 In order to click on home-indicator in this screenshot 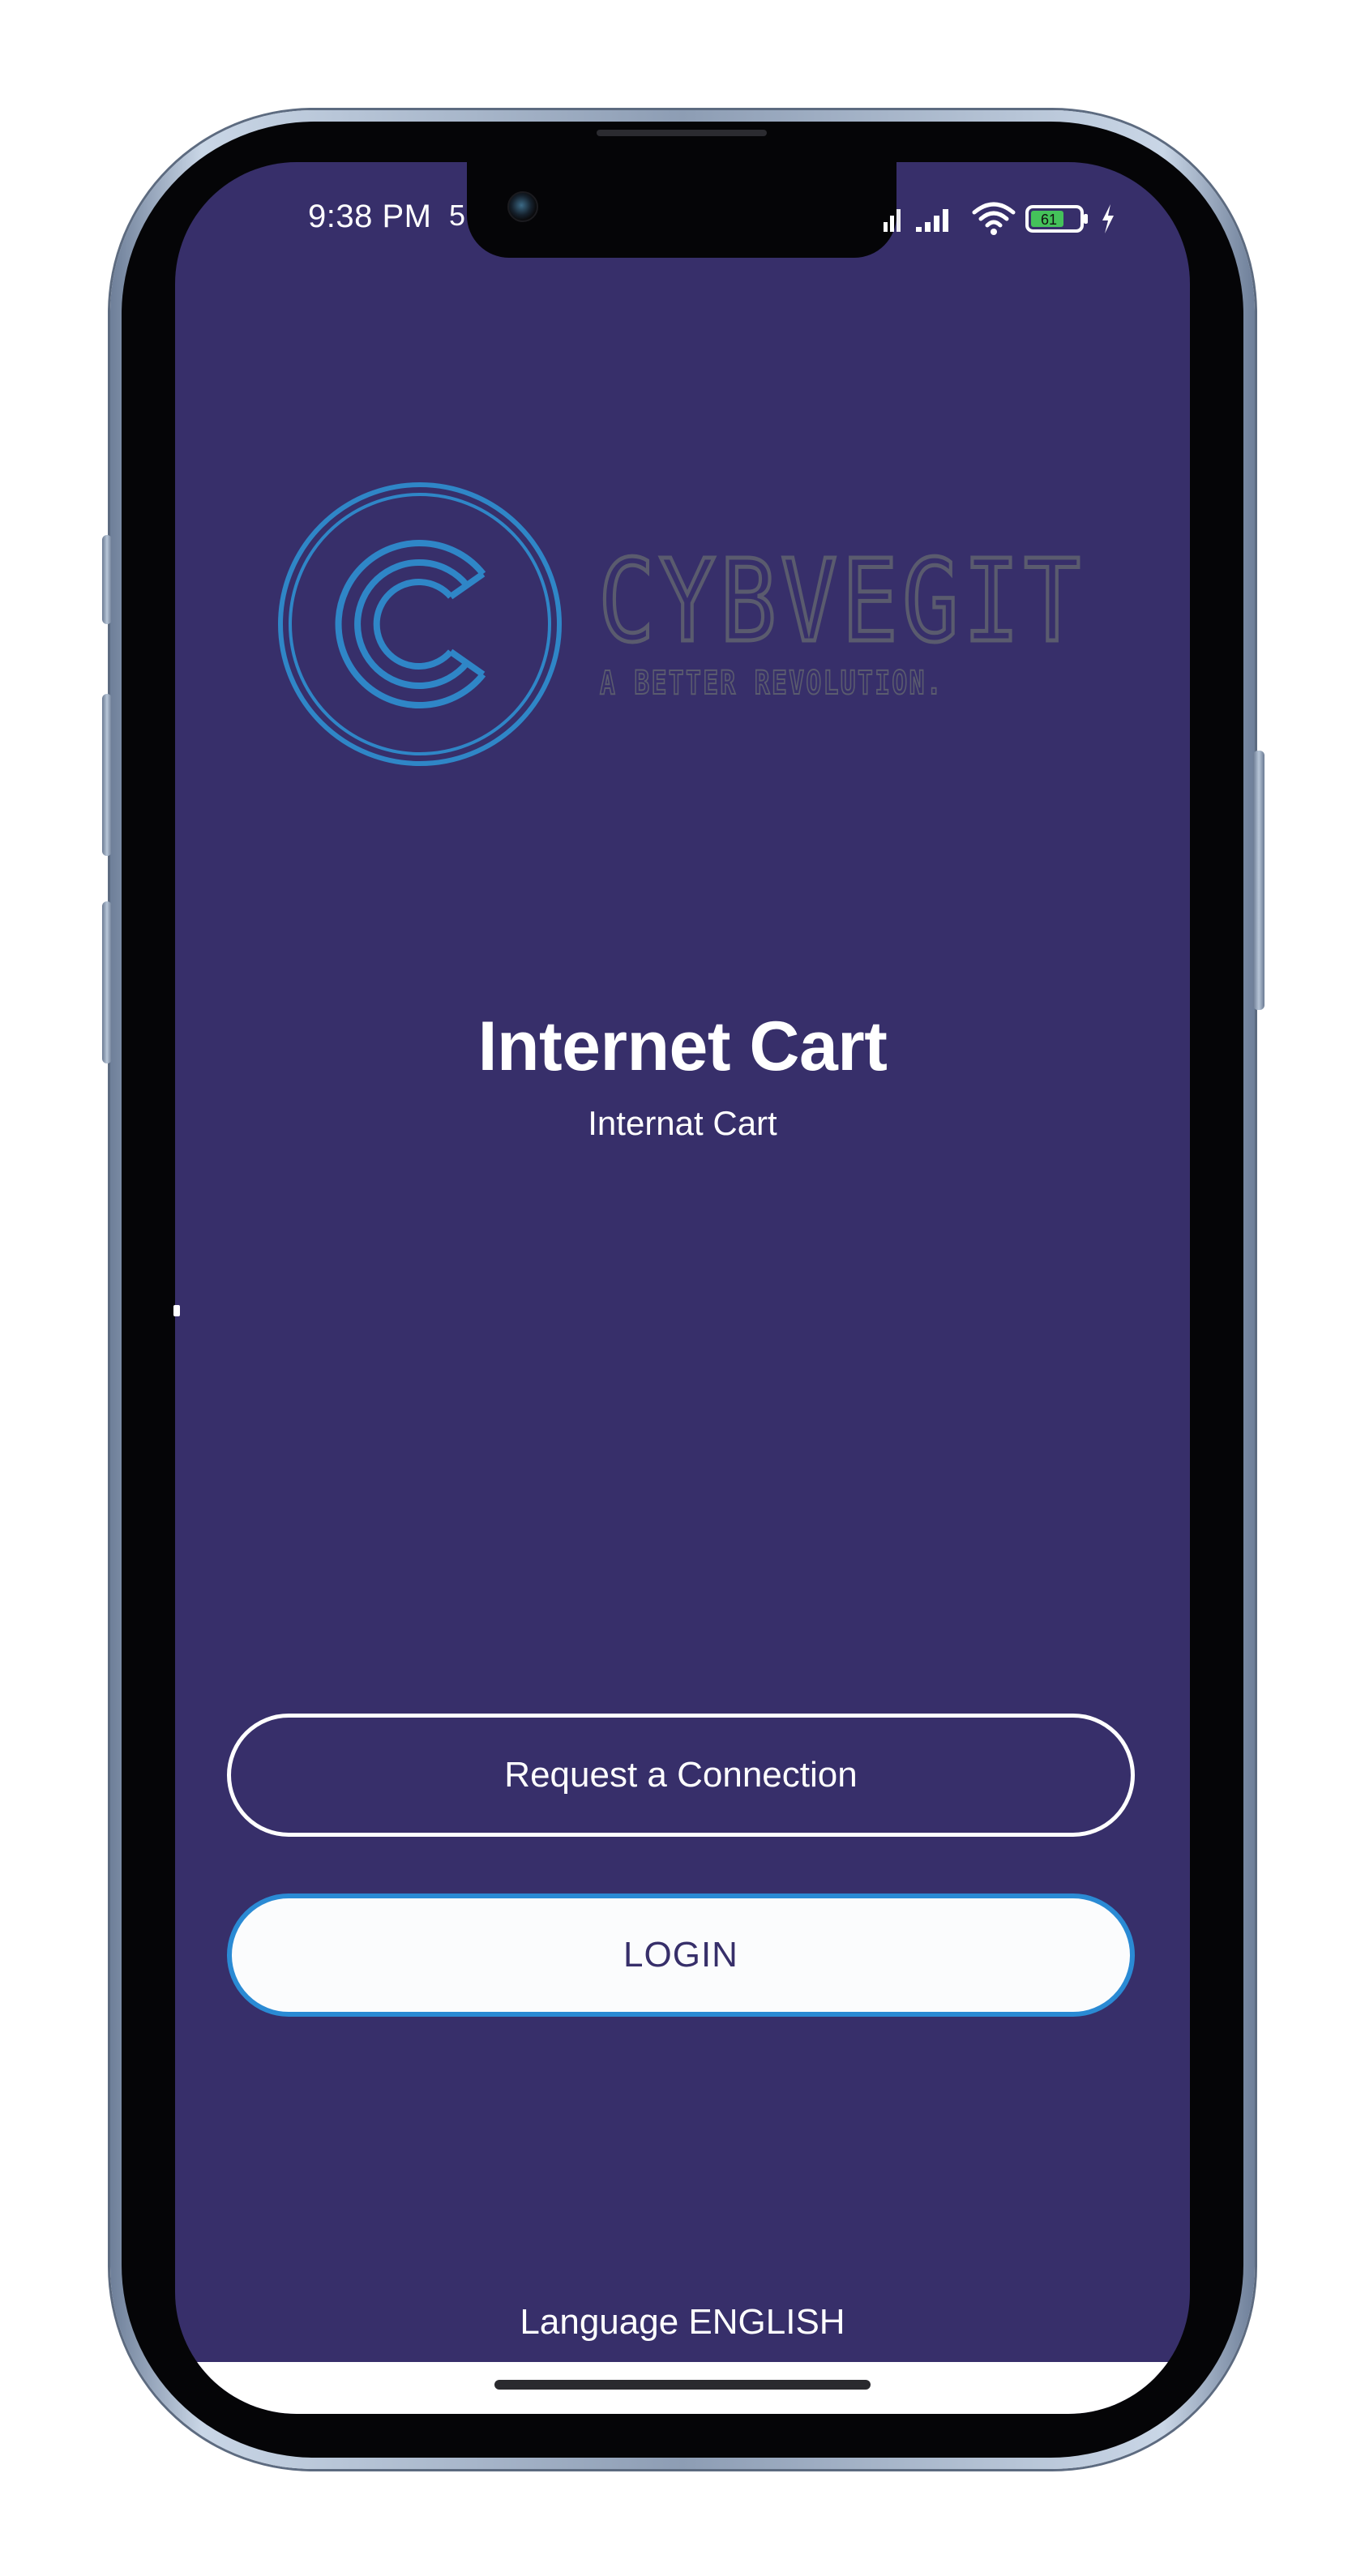, I will do `click(682, 2385)`.